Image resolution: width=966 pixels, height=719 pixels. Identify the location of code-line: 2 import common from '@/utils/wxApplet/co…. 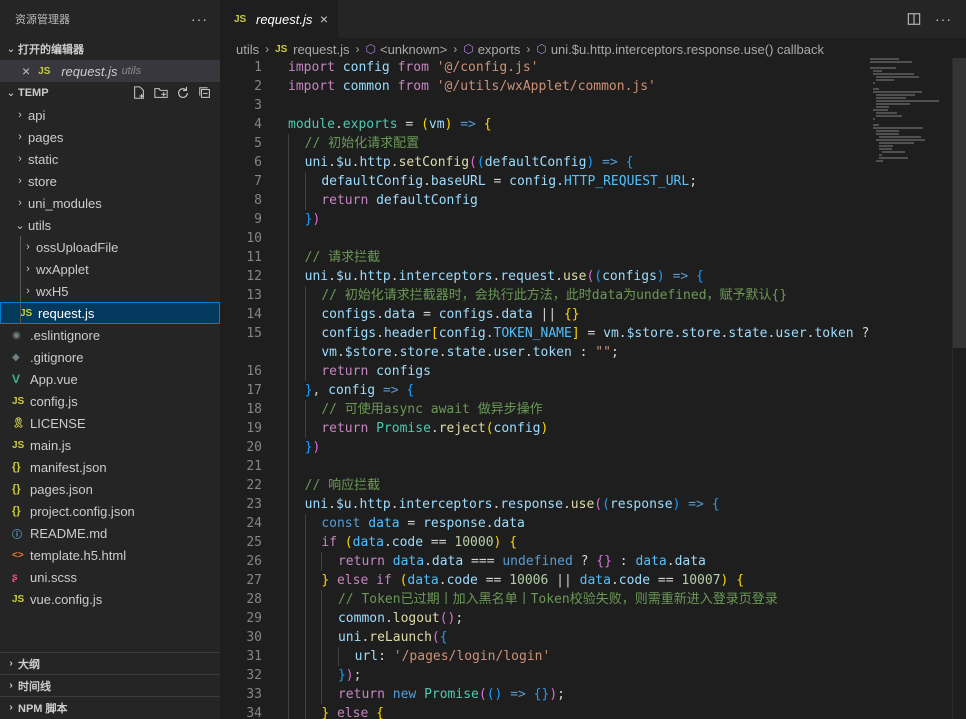
(545, 86).